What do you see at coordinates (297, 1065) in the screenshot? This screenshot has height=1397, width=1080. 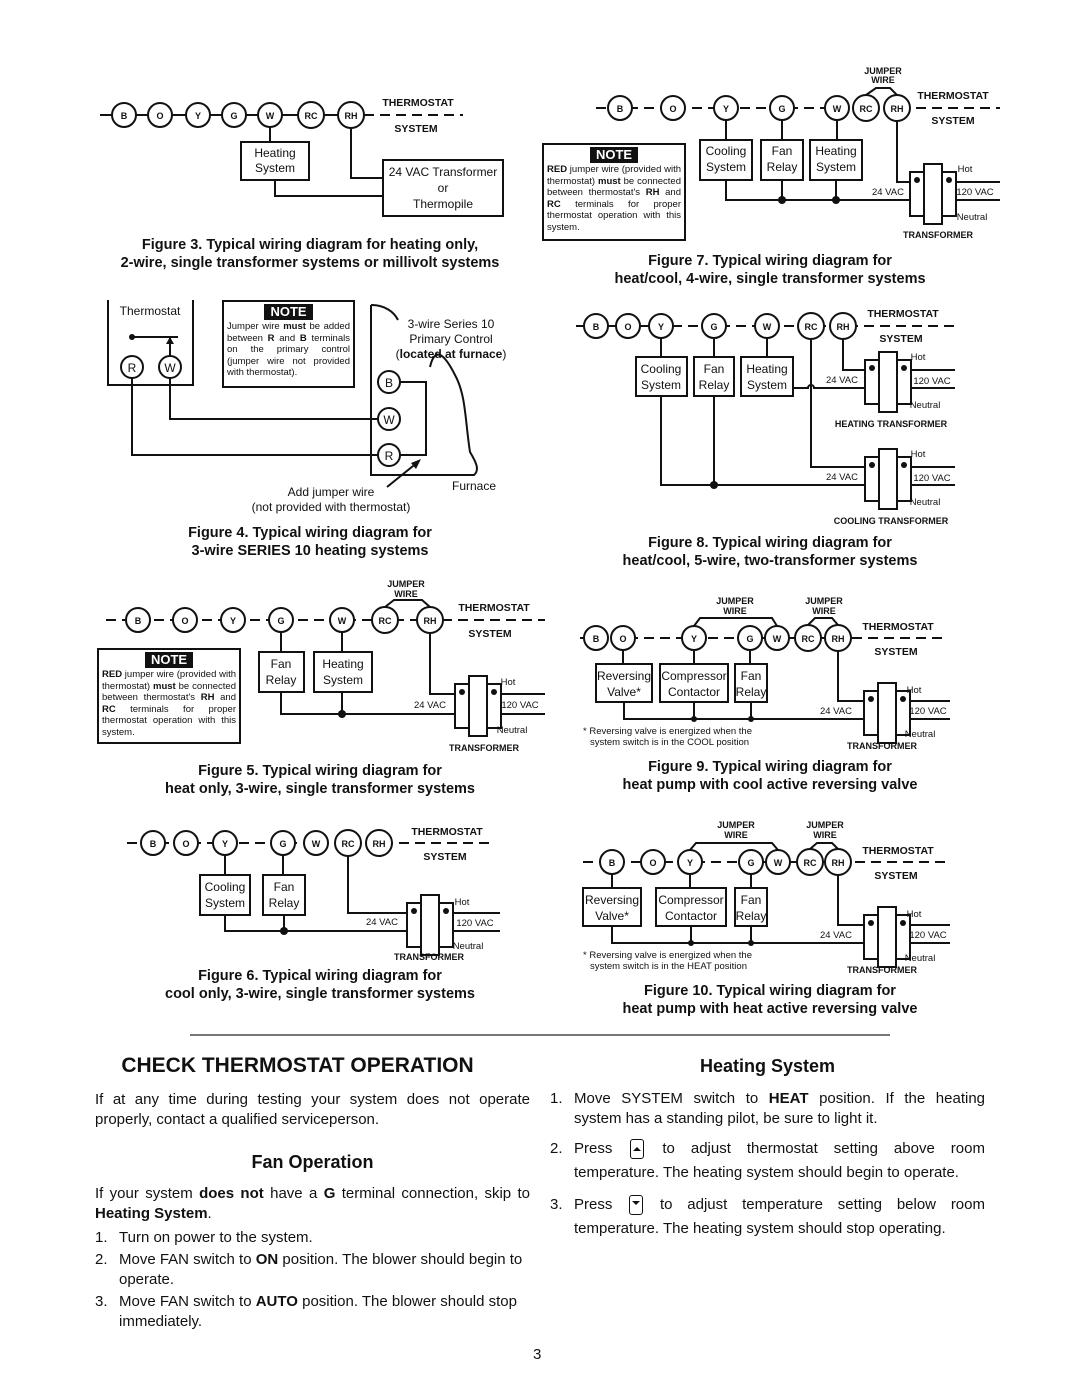 I see `check-thermostat-heading: CHECK THERMOSTAT OPERATION` at bounding box center [297, 1065].